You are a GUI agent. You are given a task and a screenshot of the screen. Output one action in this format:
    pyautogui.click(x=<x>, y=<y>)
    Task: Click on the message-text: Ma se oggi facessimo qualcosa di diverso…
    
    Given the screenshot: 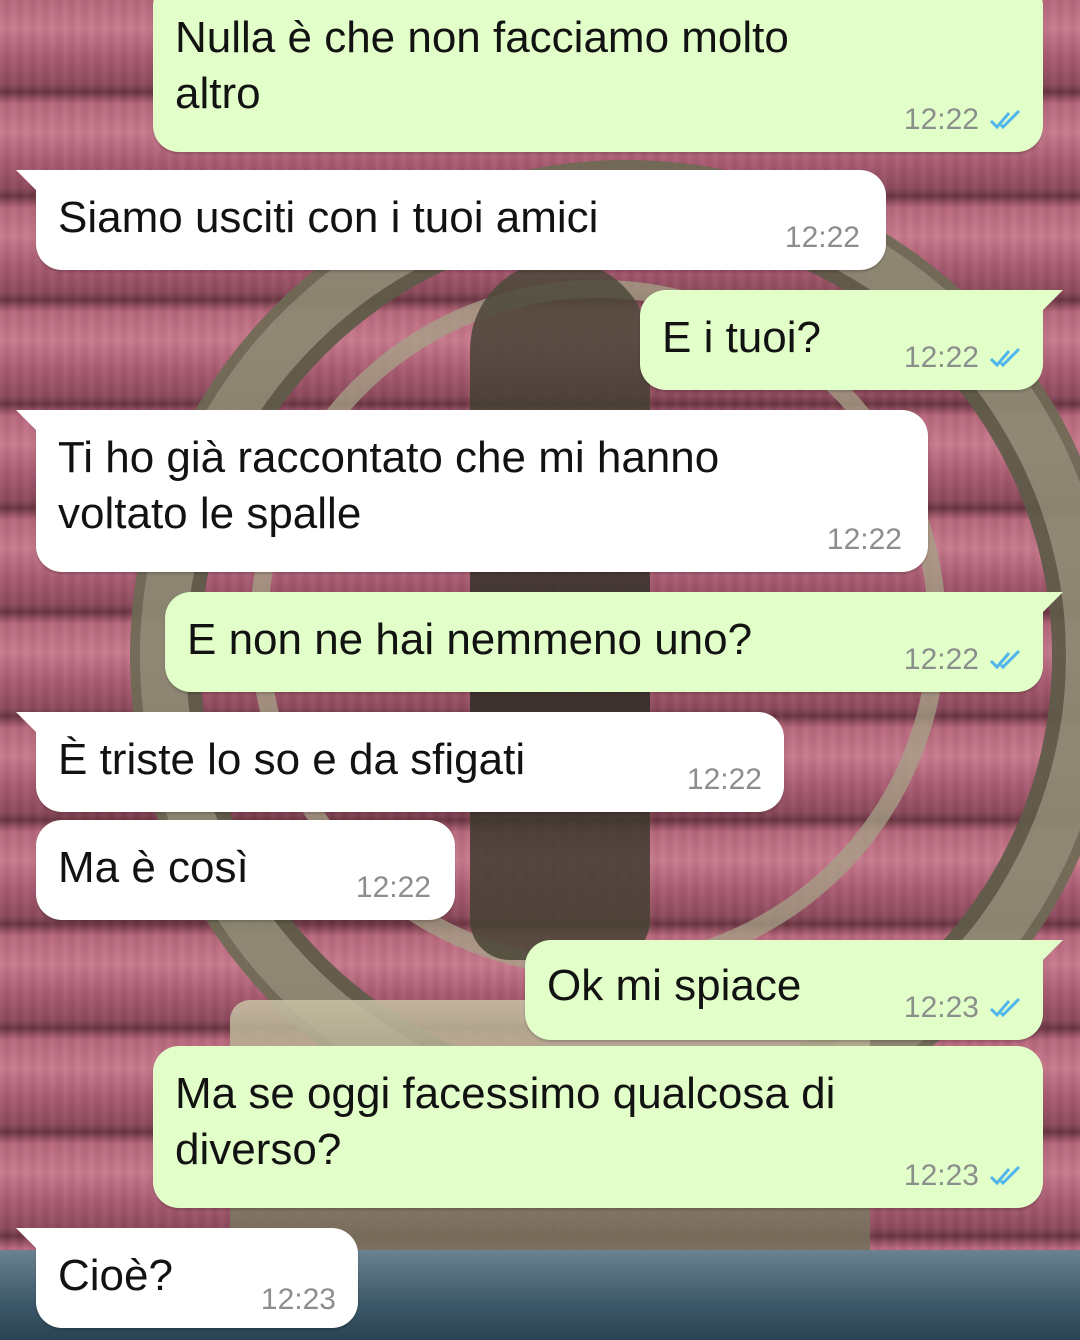 What is the action you would take?
    pyautogui.click(x=505, y=1121)
    